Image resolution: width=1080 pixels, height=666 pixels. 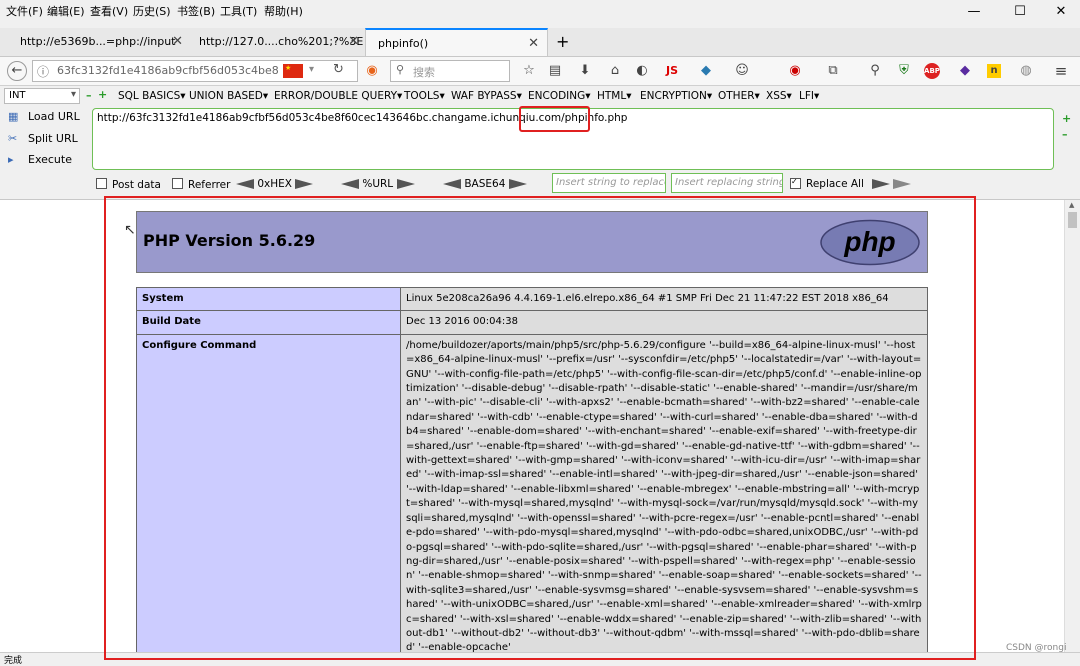 What do you see at coordinates (672, 71) in the screenshot?
I see `js-icon: JS` at bounding box center [672, 71].